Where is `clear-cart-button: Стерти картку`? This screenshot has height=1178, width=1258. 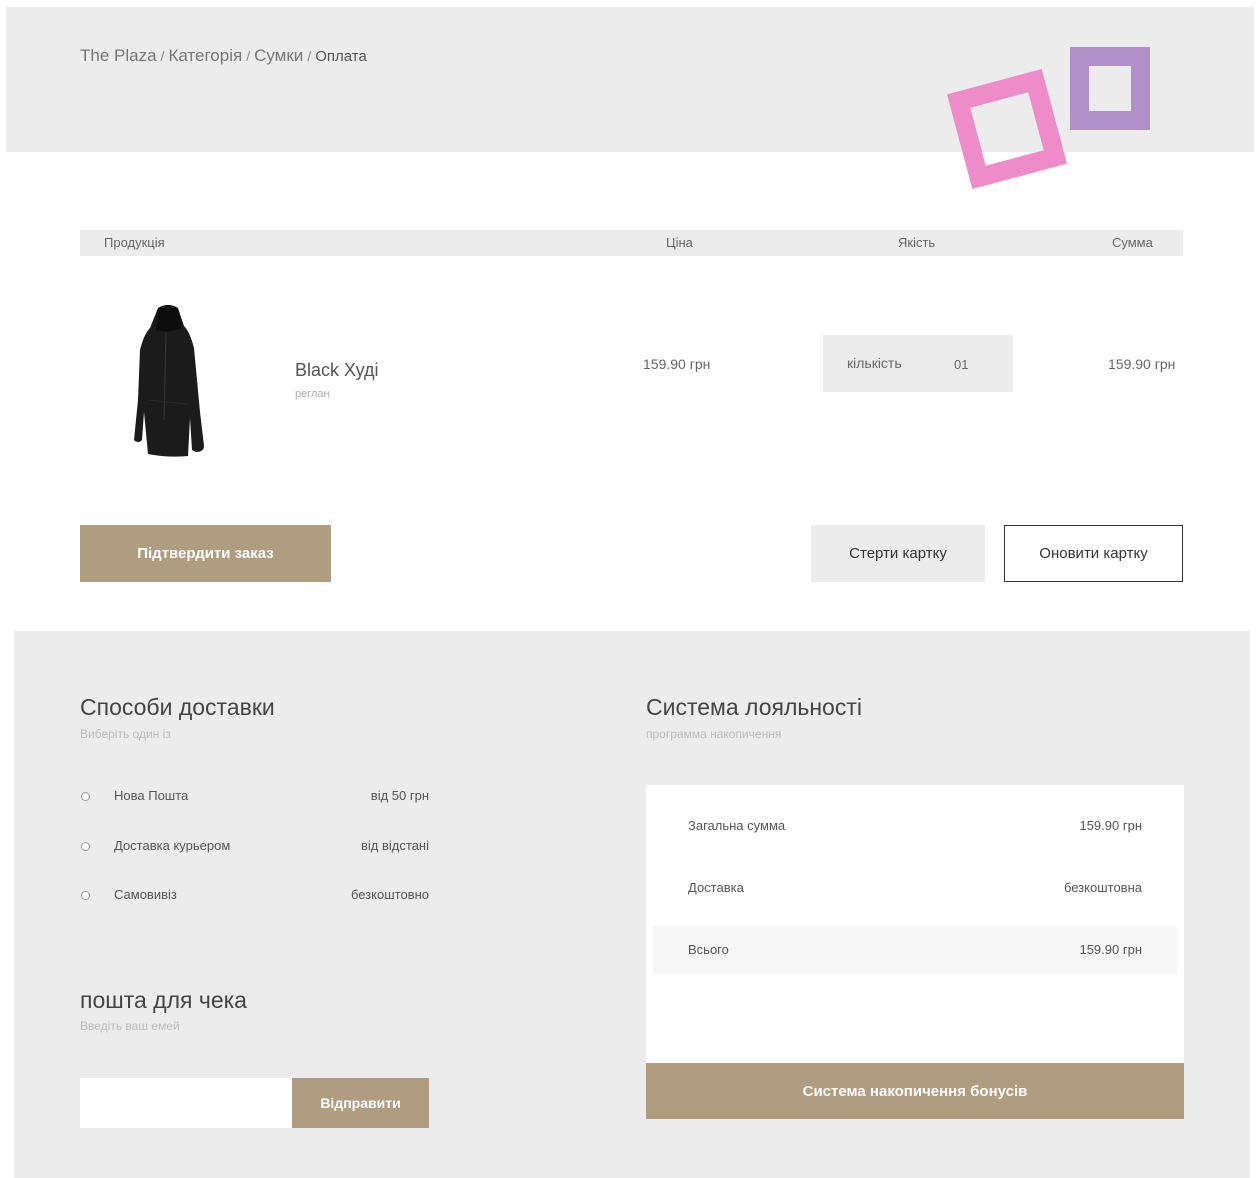
clear-cart-button: Стерти картку is located at coordinates (898, 553).